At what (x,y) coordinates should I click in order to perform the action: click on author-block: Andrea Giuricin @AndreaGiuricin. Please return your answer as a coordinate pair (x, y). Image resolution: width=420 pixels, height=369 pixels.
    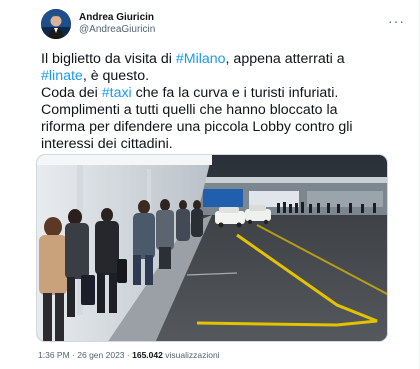
    Looking at the image, I should click on (117, 24).